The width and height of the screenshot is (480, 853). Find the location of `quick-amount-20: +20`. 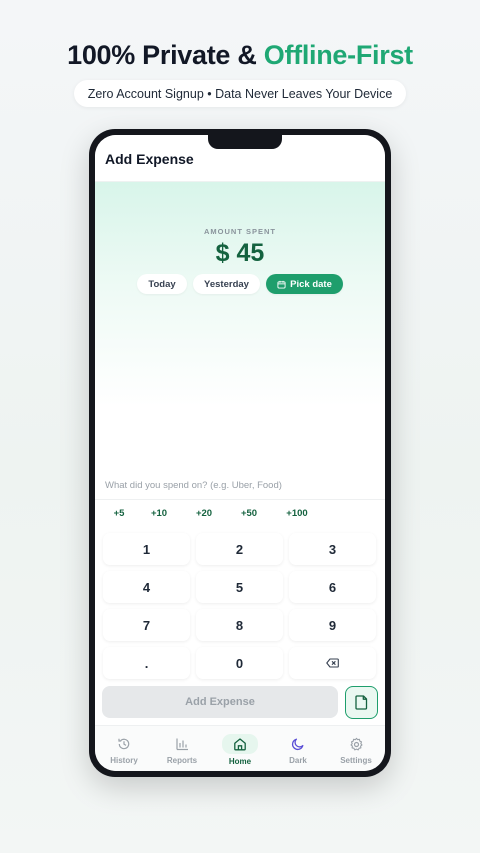

quick-amount-20: +20 is located at coordinates (204, 513).